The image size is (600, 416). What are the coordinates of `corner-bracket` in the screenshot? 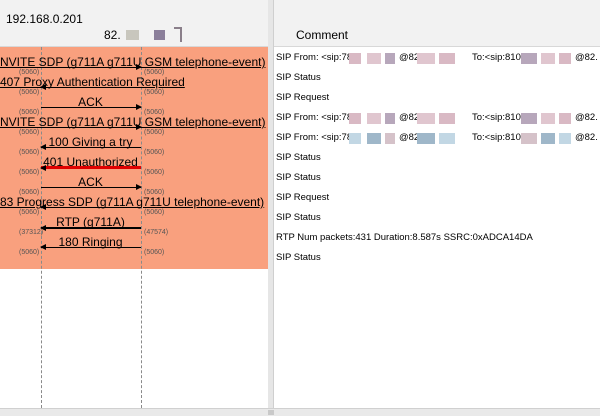 It's located at (178, 34).